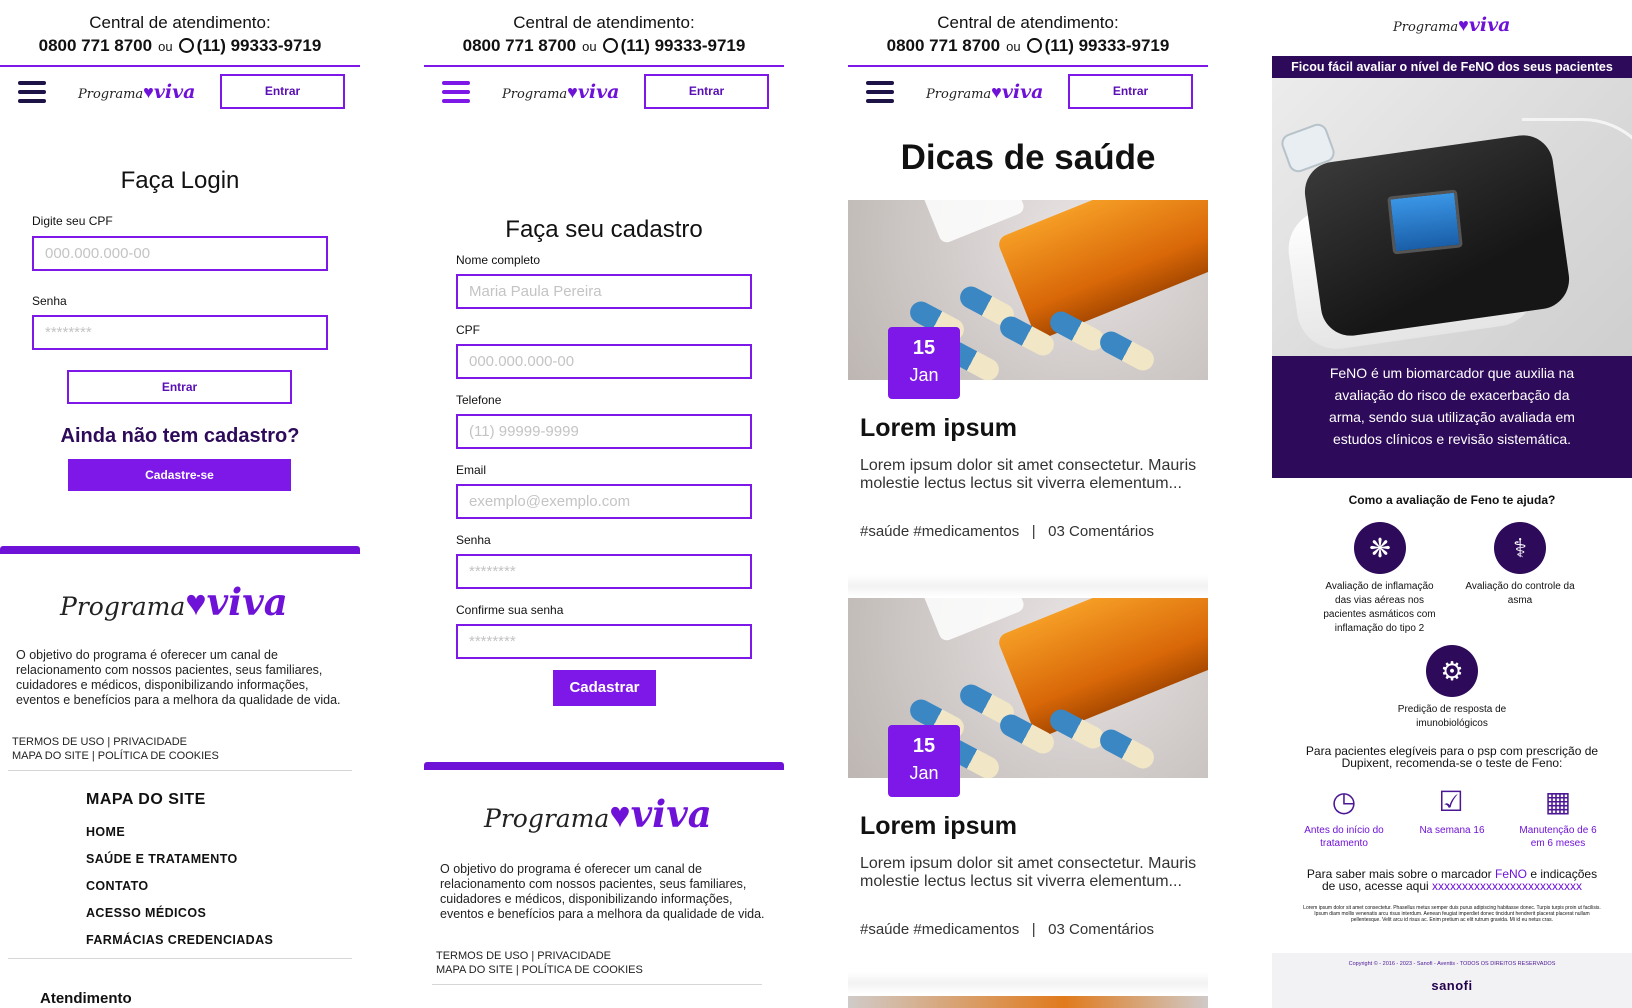  Describe the element at coordinates (1452, 716) in the screenshot. I see `benefit-caption: Predição de resposta de imunobiológicos` at that location.